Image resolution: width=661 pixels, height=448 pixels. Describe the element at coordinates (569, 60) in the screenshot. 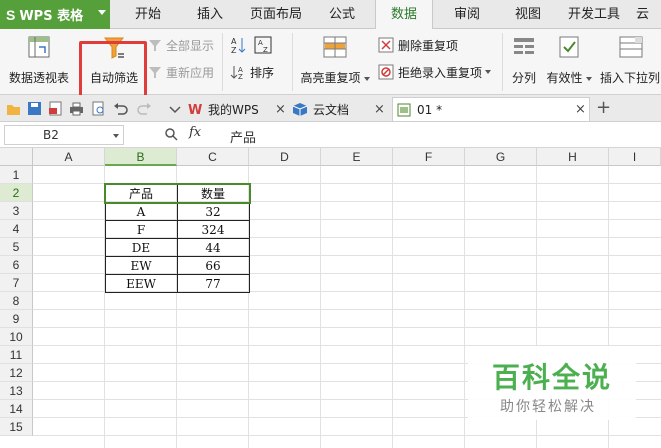

I see `validity-button: 有效性` at that location.